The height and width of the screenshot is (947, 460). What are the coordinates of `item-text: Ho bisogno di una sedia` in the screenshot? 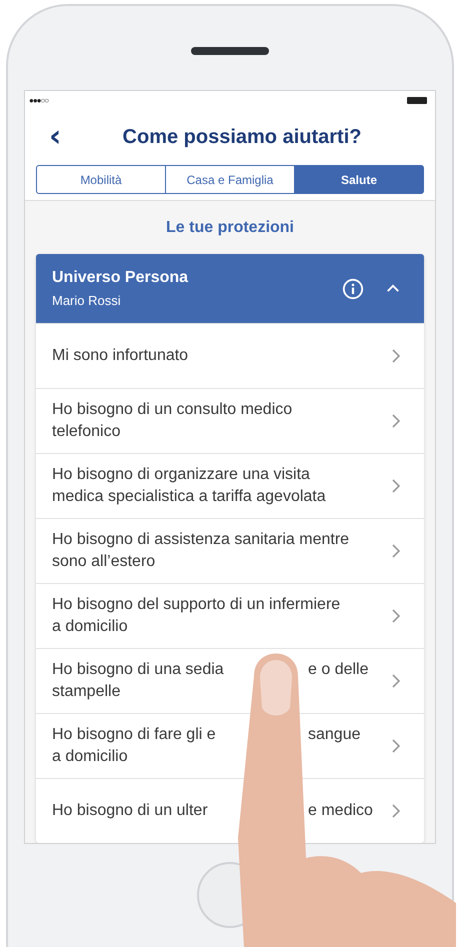 It's located at (138, 670).